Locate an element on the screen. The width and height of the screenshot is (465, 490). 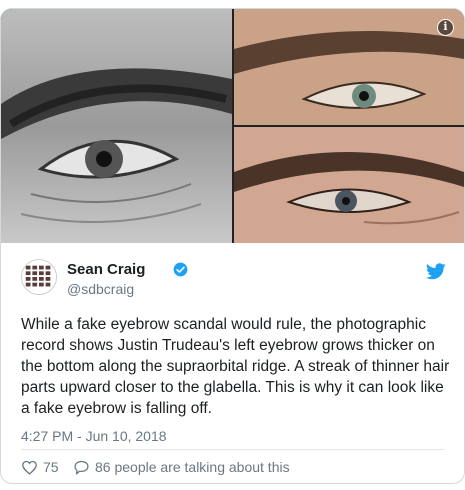
info-icon: i is located at coordinates (445, 27).